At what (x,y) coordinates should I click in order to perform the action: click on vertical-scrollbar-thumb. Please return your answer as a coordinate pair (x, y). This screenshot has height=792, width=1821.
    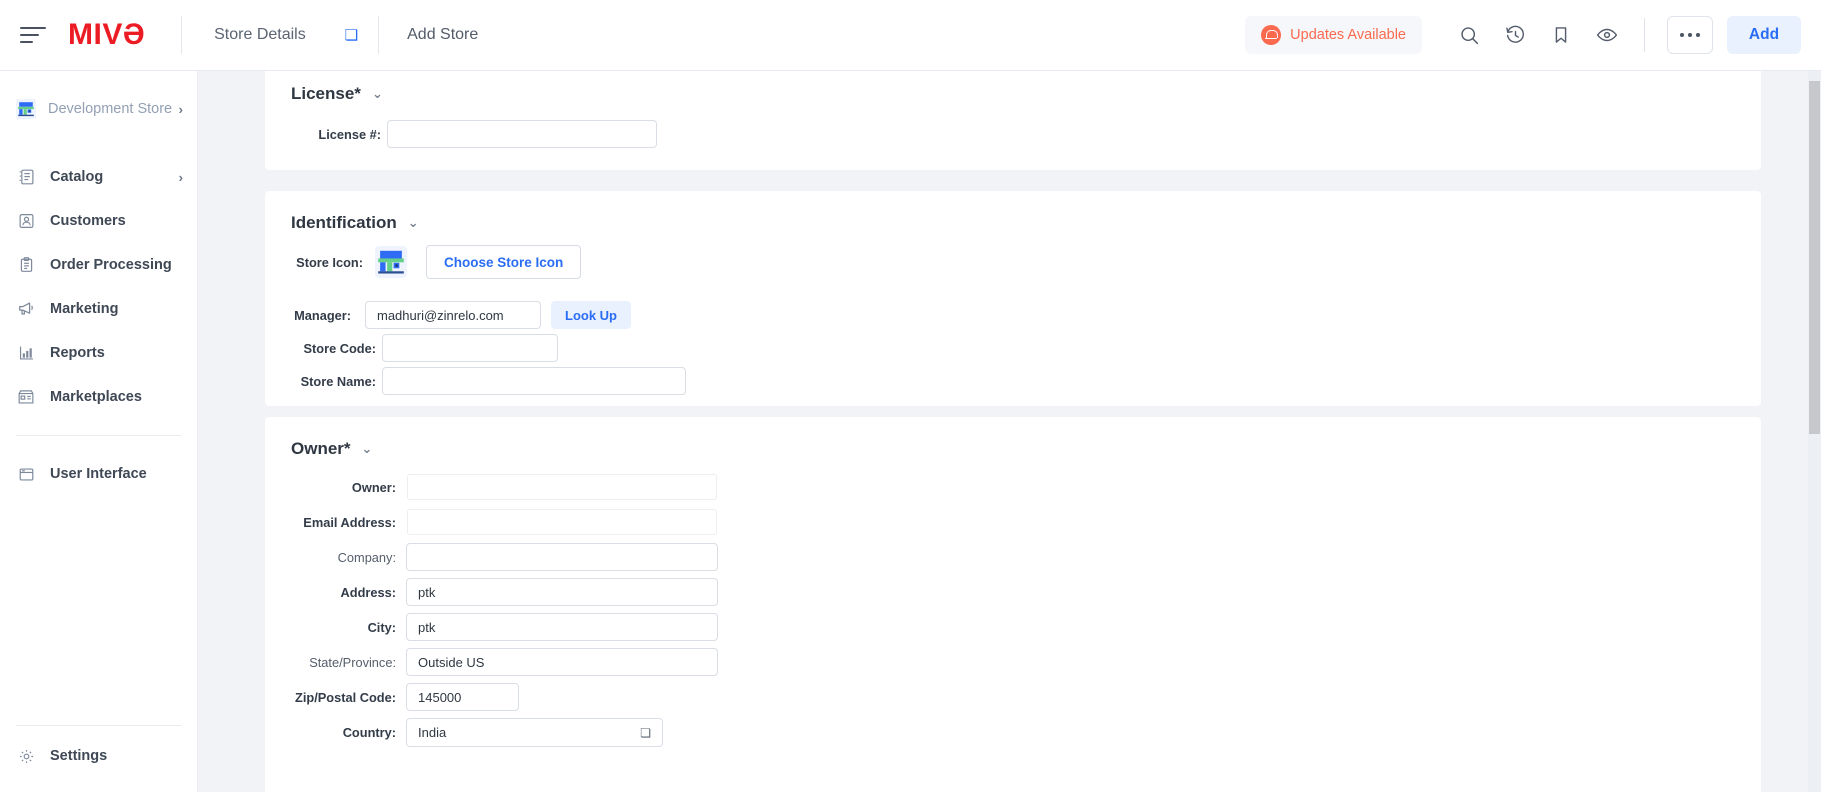
    Looking at the image, I should click on (1814, 257).